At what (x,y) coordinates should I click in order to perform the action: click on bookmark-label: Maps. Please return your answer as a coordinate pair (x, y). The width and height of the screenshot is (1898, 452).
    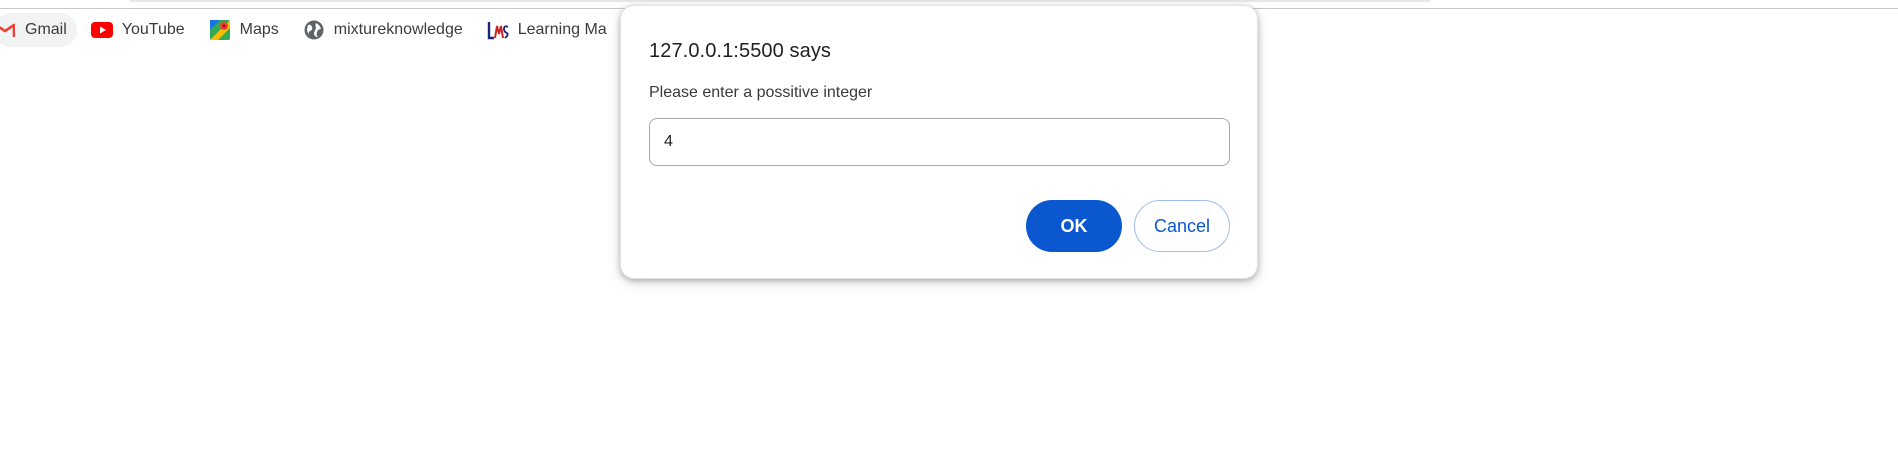
    Looking at the image, I should click on (259, 29).